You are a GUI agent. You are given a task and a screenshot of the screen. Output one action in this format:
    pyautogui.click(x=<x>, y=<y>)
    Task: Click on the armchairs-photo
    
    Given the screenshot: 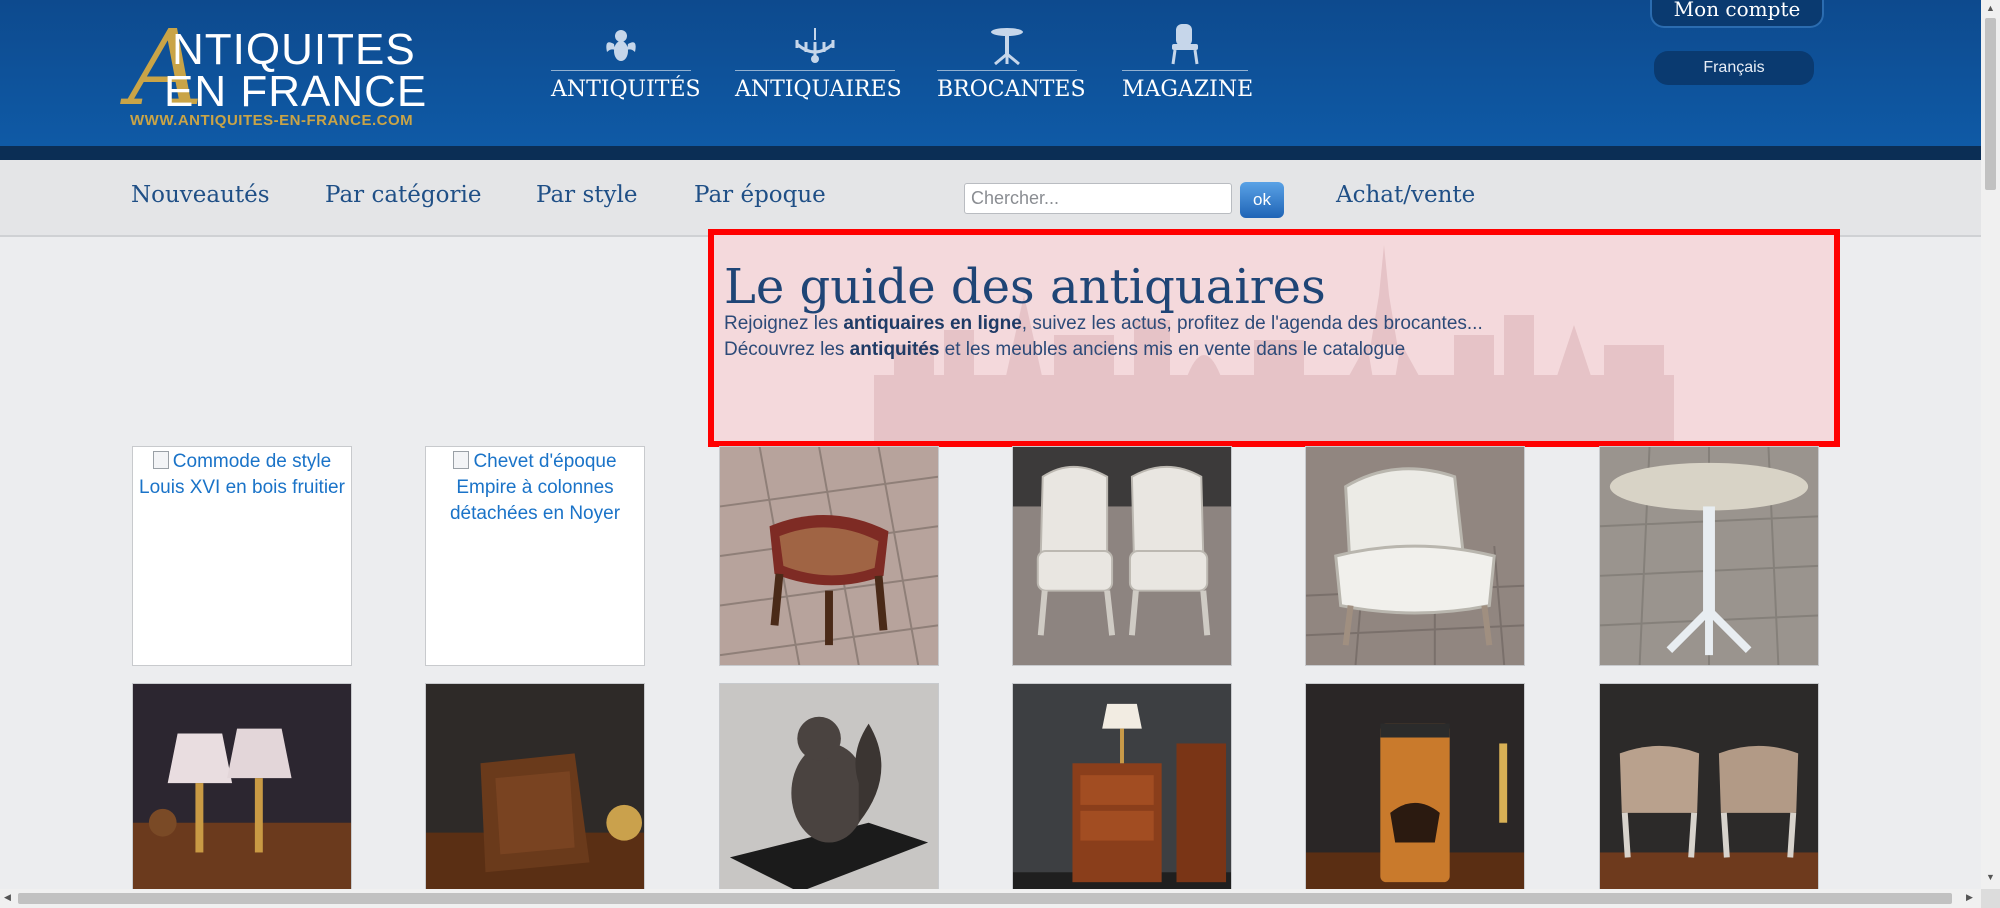 What is the action you would take?
    pyautogui.click(x=1122, y=556)
    